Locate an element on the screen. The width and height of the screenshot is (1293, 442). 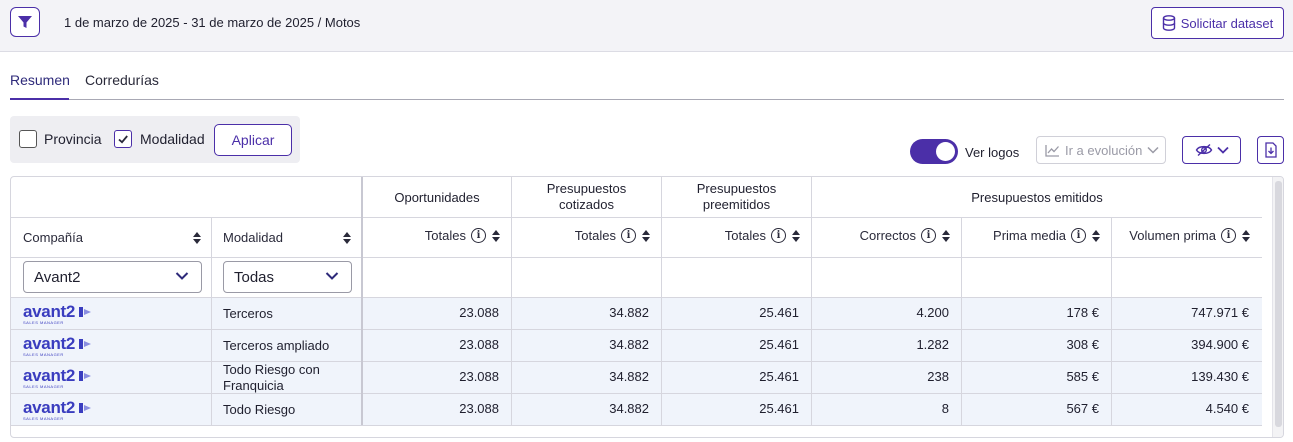
cell-line: Franquicia is located at coordinates (253, 385).